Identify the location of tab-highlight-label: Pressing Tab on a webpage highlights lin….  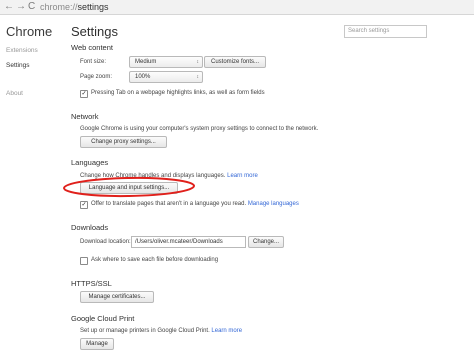
(178, 93).